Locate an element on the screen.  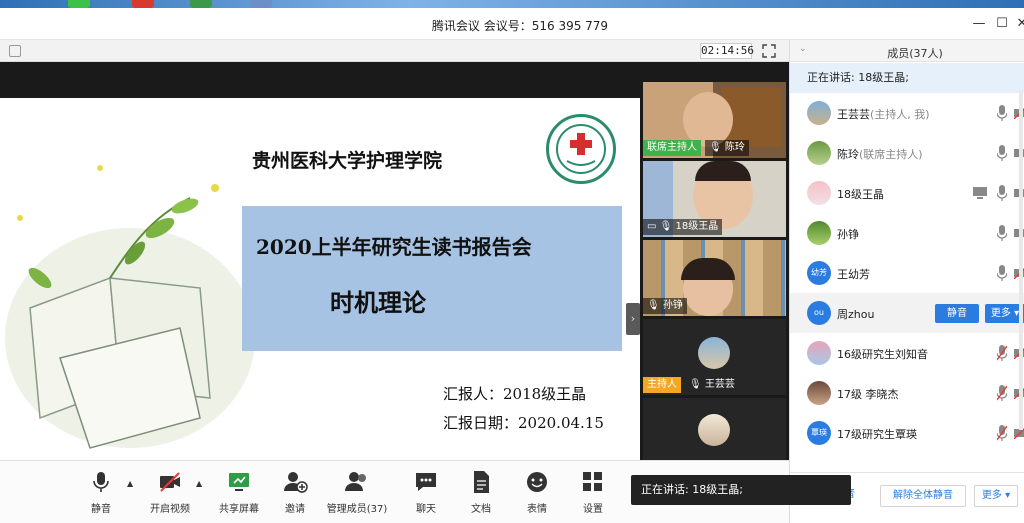
member-row: 幼芳 王幼芳 is located at coordinates (907, 273).